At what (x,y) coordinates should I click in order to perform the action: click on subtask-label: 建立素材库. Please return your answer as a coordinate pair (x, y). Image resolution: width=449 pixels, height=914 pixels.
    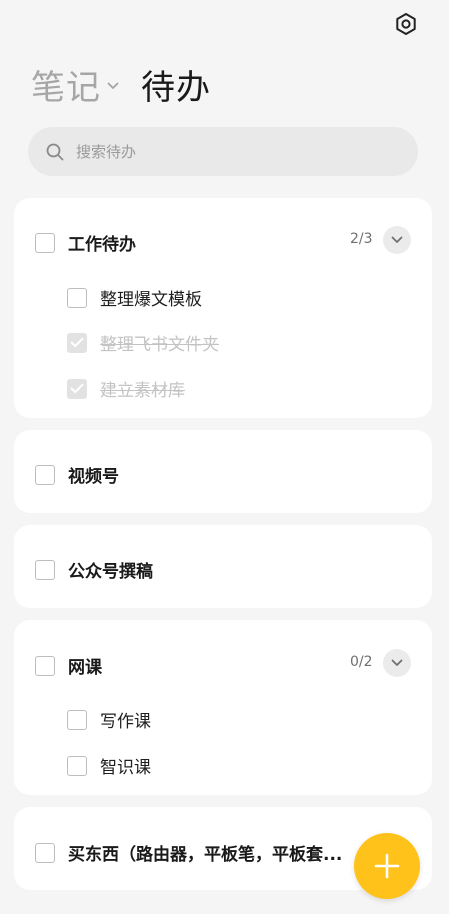
    Looking at the image, I should click on (142, 391).